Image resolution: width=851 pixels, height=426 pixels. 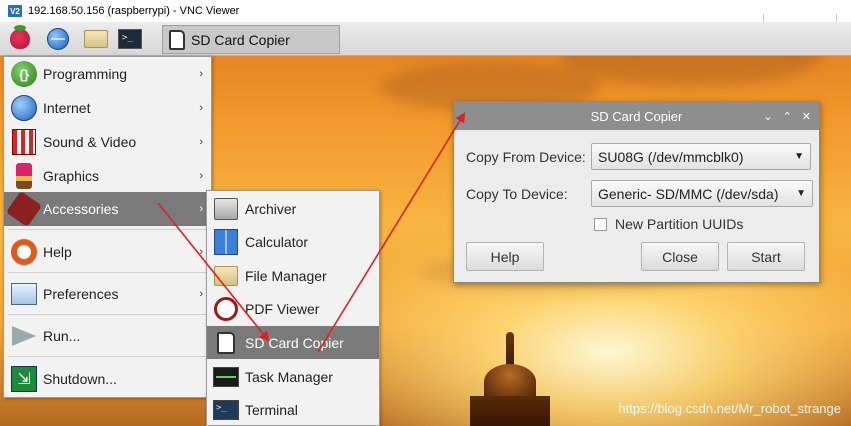 I want to click on submenu-item-terminal: >_ Terminal, so click(x=293, y=409).